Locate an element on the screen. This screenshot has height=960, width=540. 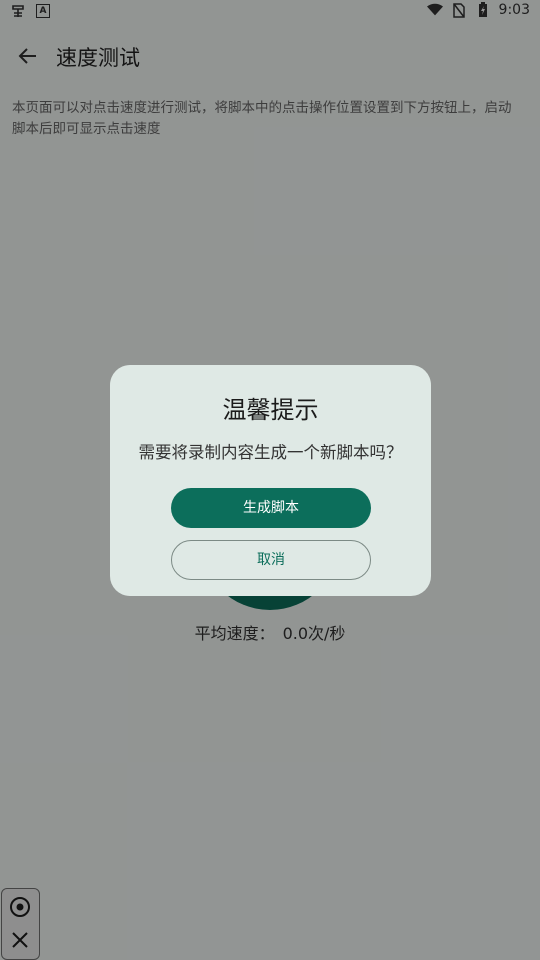
close-button is located at coordinates (20, 940).